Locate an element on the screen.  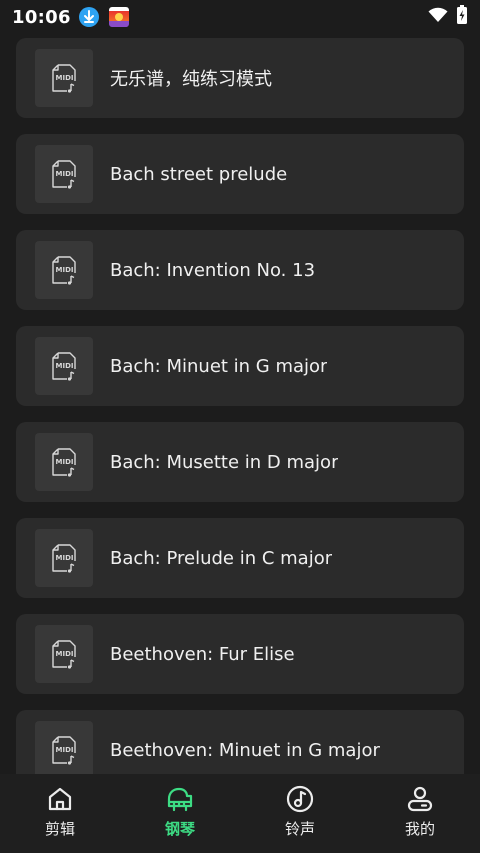
tab-mine: 我的 is located at coordinates (420, 813).